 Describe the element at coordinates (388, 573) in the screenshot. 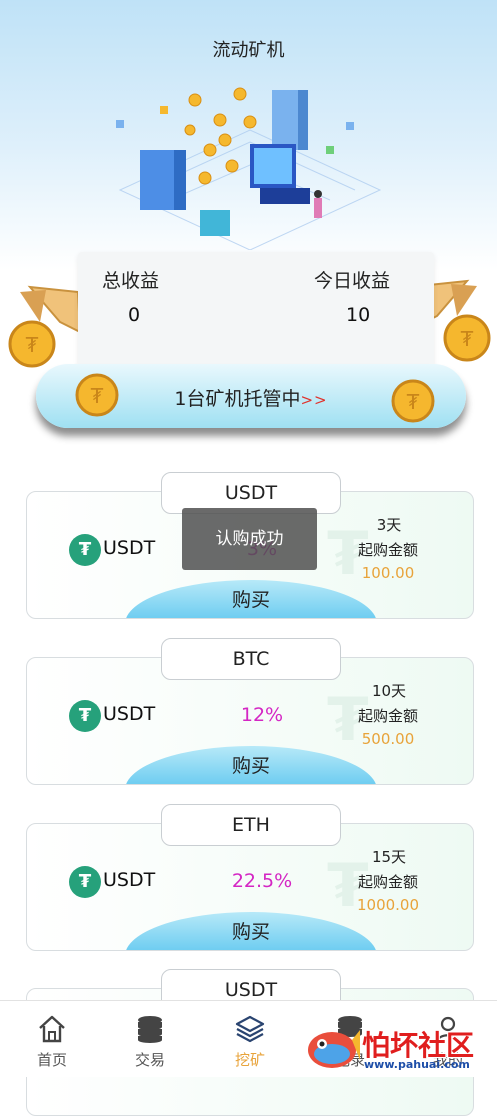

I see `min-purchase-amount: 100.00` at that location.